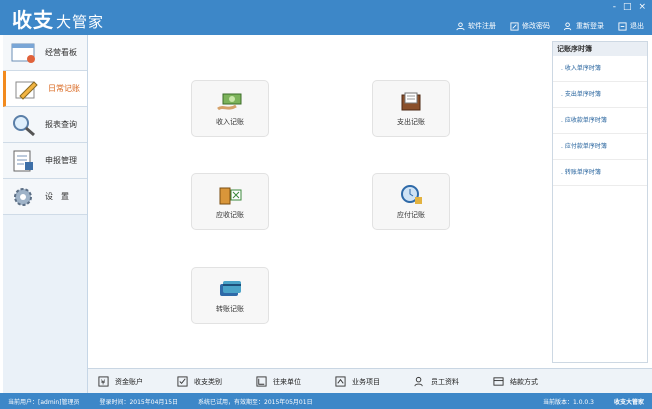 The height and width of the screenshot is (409, 652). I want to click on journal-link-transfer: . 转账单序时簿, so click(600, 173).